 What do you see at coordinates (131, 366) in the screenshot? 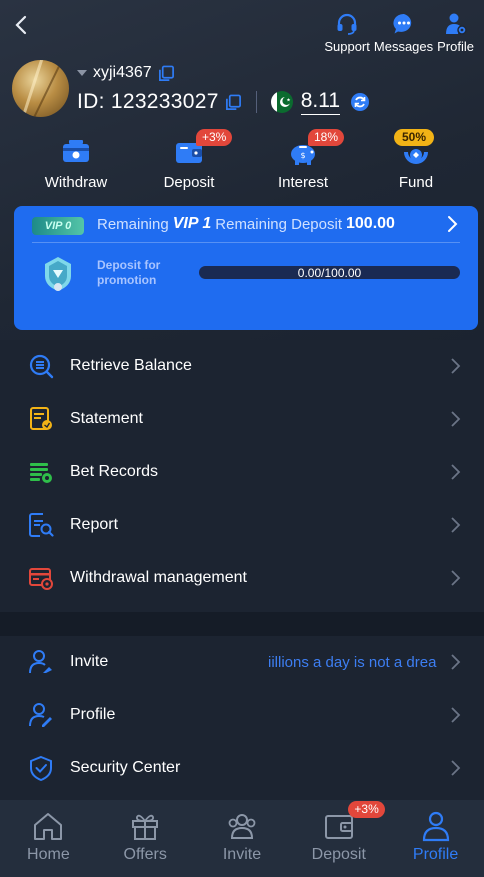
I see `menu-label-retrieve-balance: Retrieve Balance` at bounding box center [131, 366].